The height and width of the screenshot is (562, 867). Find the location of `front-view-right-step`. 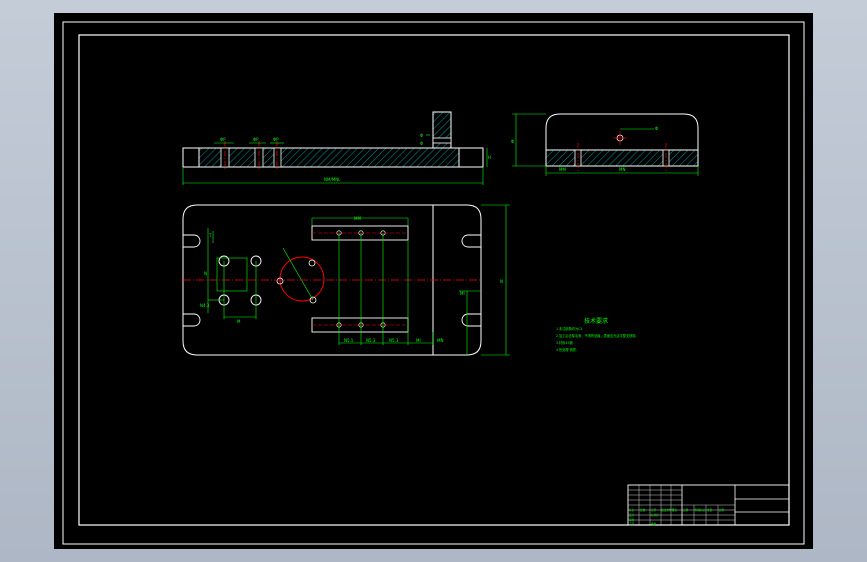

front-view-right-step is located at coordinates (471, 157).